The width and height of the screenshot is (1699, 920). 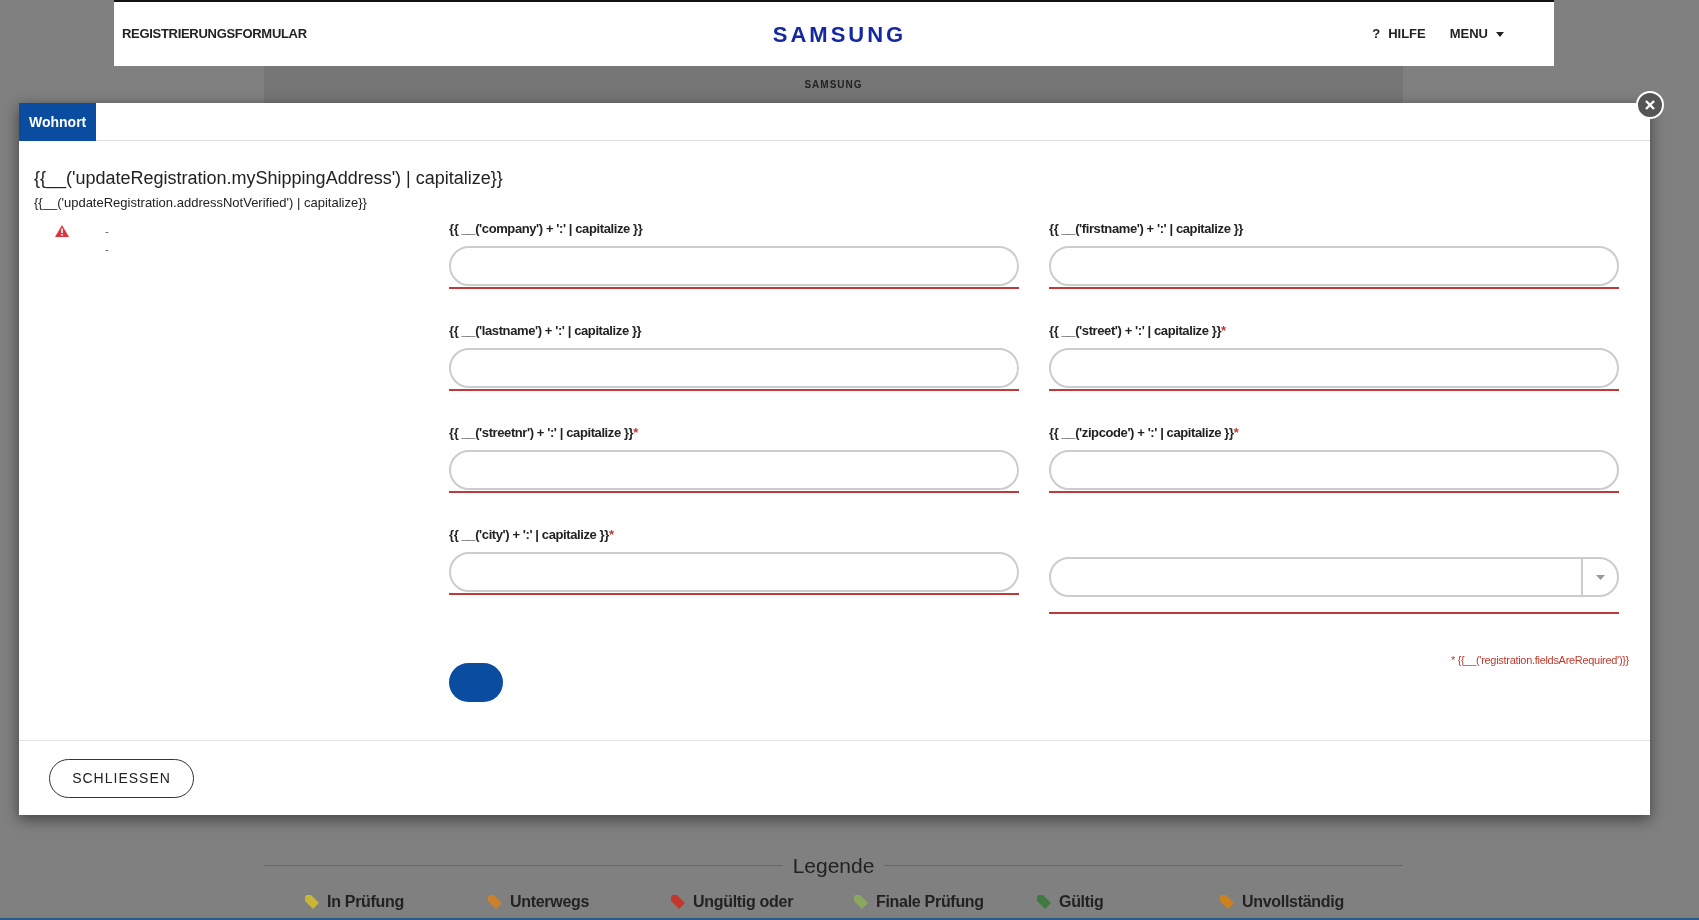 I want to click on form-title: REGISTRIERUNGSFORMULAR, so click(x=214, y=34).